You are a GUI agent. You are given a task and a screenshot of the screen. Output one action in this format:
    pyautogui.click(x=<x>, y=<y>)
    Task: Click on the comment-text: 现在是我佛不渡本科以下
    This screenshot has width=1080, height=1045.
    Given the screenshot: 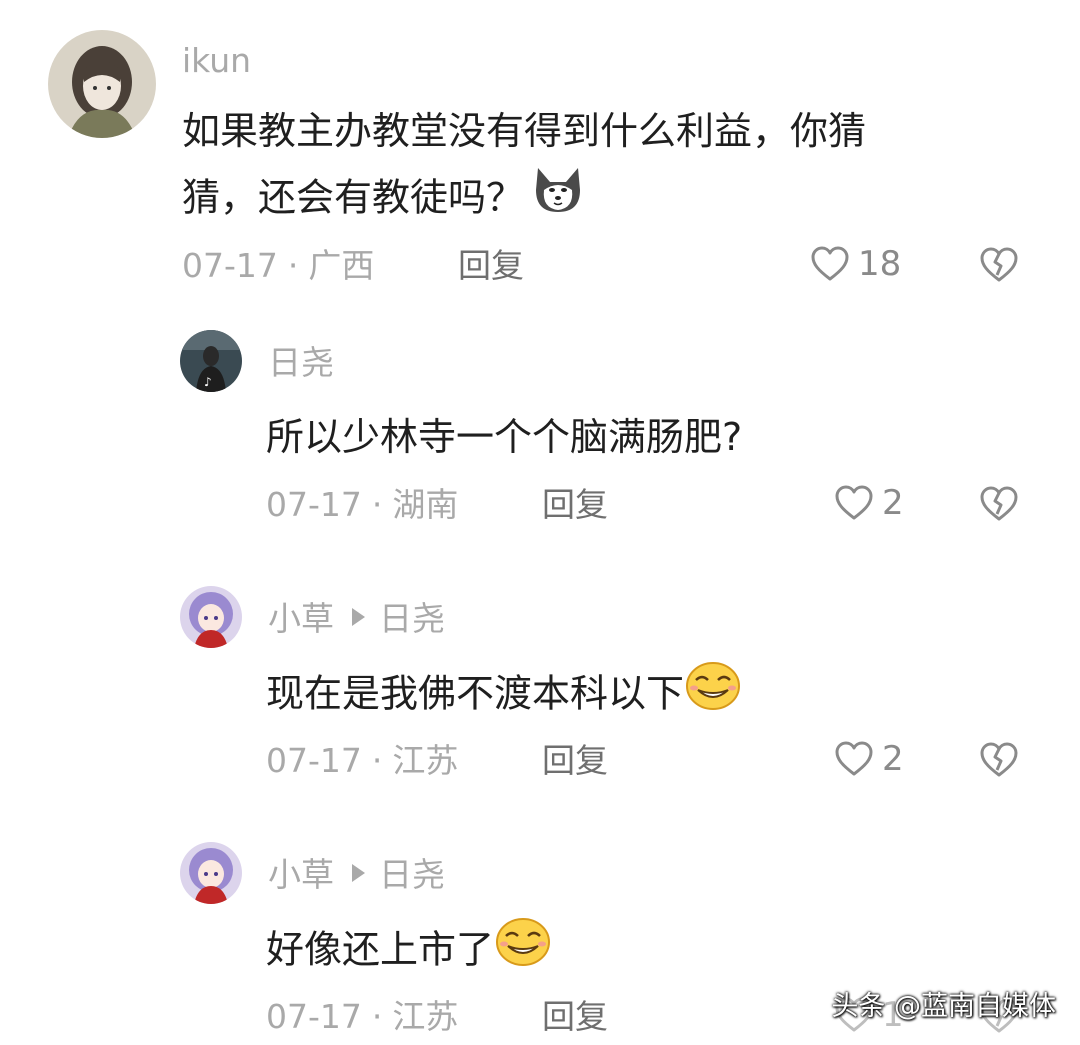 What is the action you would take?
    pyautogui.click(x=504, y=696)
    